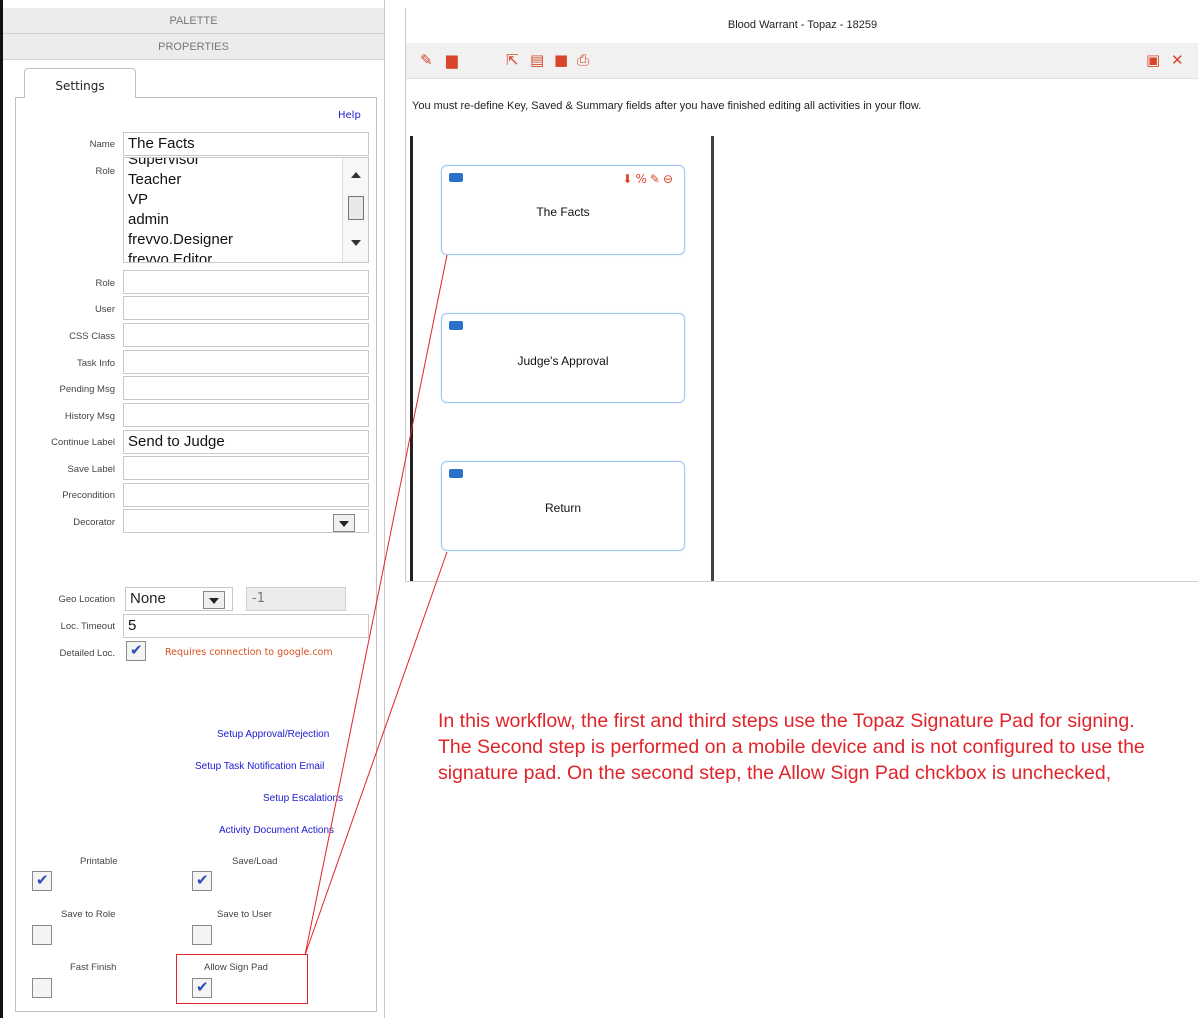  I want to click on connector-line-step1, so click(376, 605).